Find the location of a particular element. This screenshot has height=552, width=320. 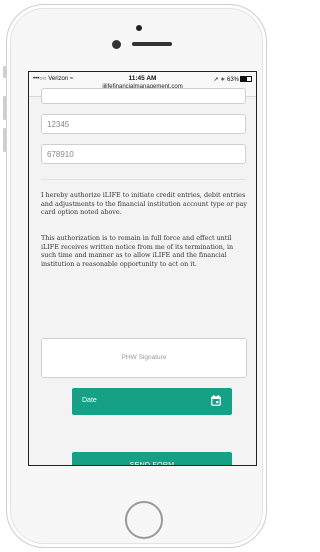

battery-percent: 63% is located at coordinates (232, 80).